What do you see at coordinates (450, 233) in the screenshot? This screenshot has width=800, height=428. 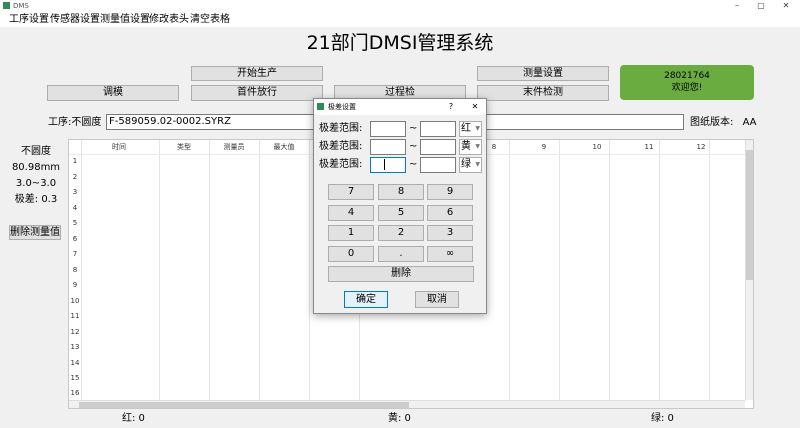 I see `key-3: 3` at bounding box center [450, 233].